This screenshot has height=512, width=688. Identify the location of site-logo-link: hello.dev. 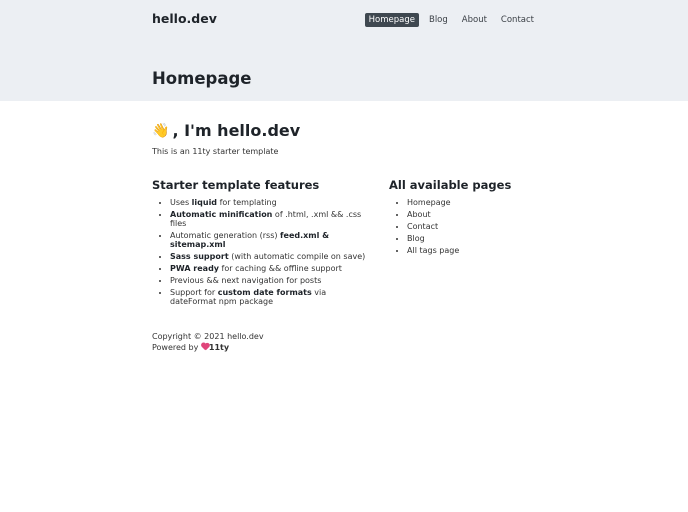
(184, 18).